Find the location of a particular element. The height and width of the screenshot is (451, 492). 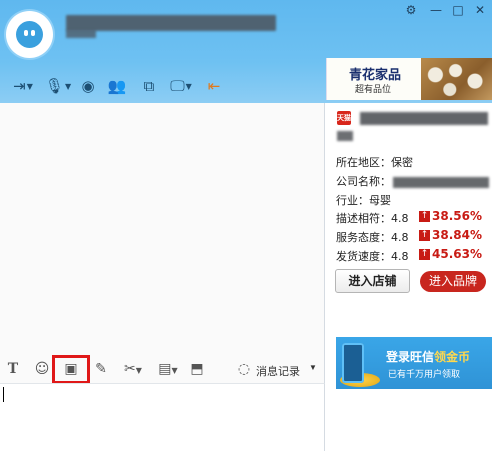

rating-label: 发货速度：4.8 is located at coordinates (372, 256).